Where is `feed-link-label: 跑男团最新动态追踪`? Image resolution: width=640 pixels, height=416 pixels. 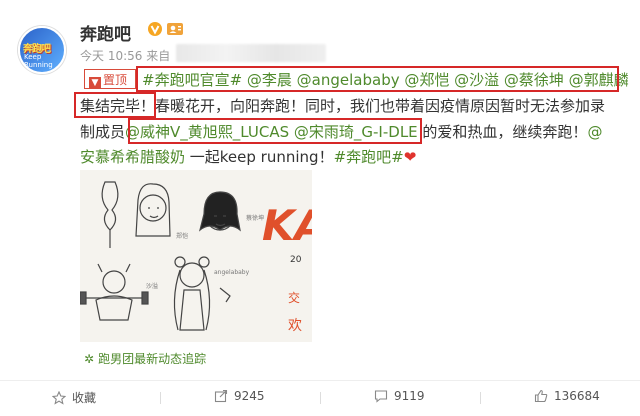 feed-link-label: 跑男团最新动态追踪 is located at coordinates (152, 359).